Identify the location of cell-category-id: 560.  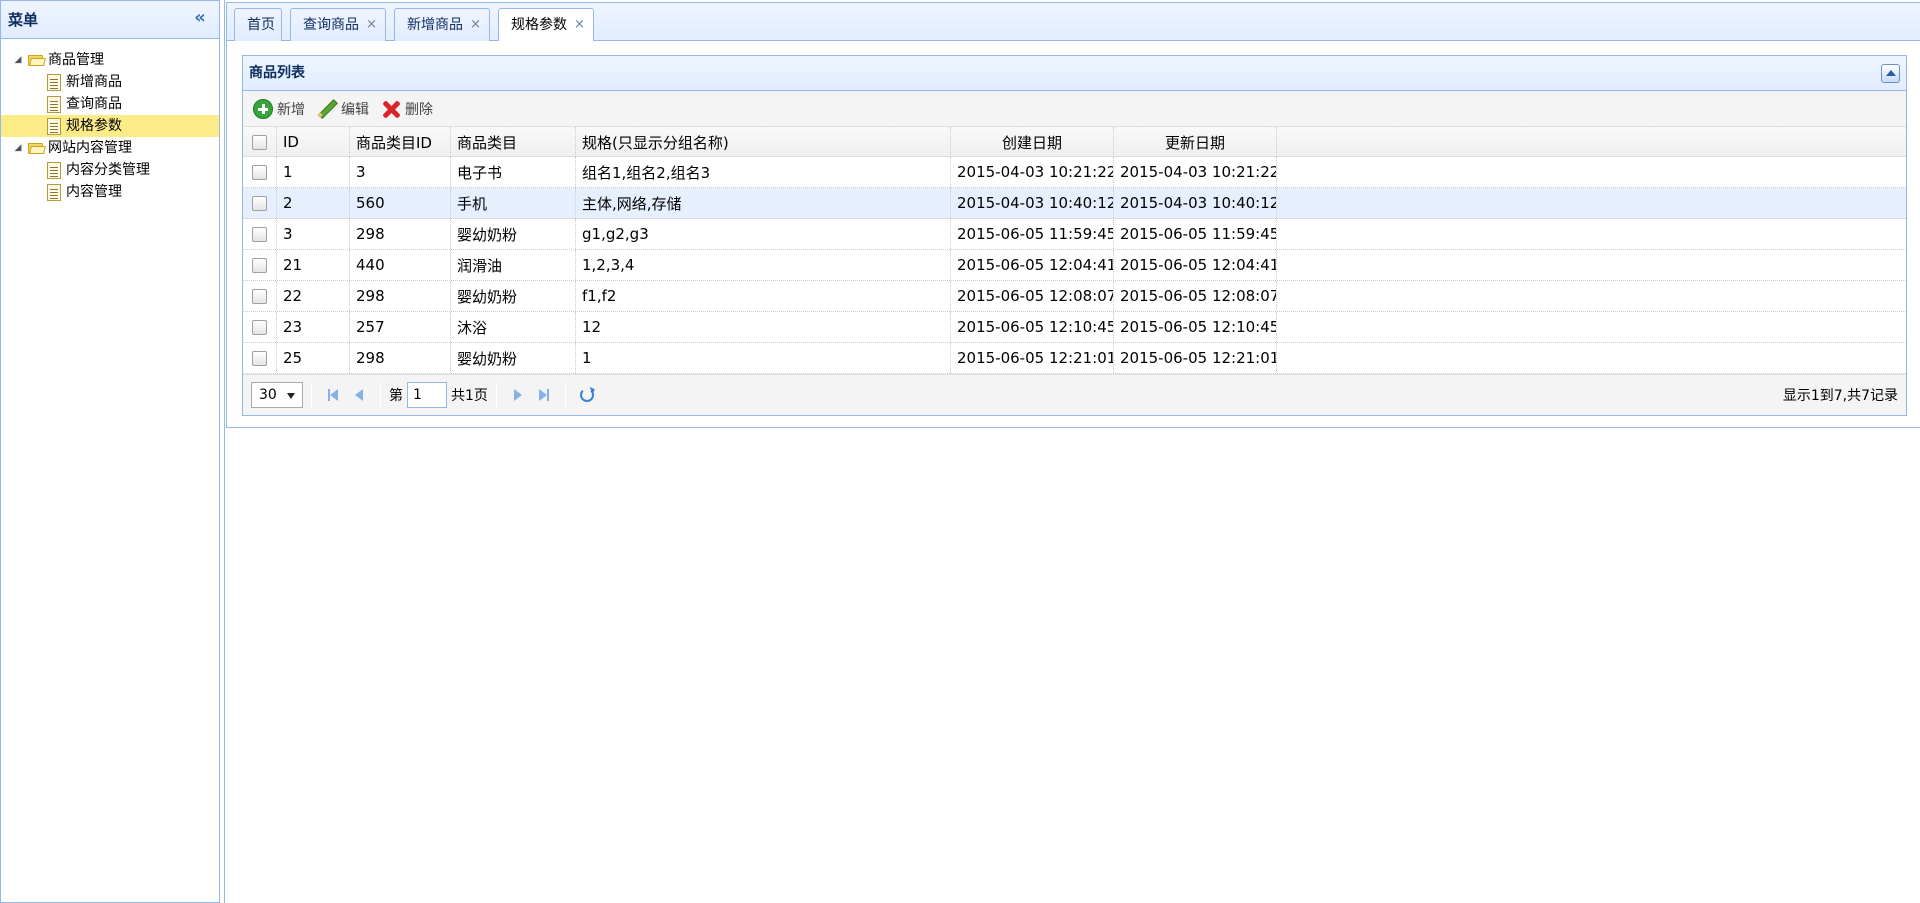
(400, 203).